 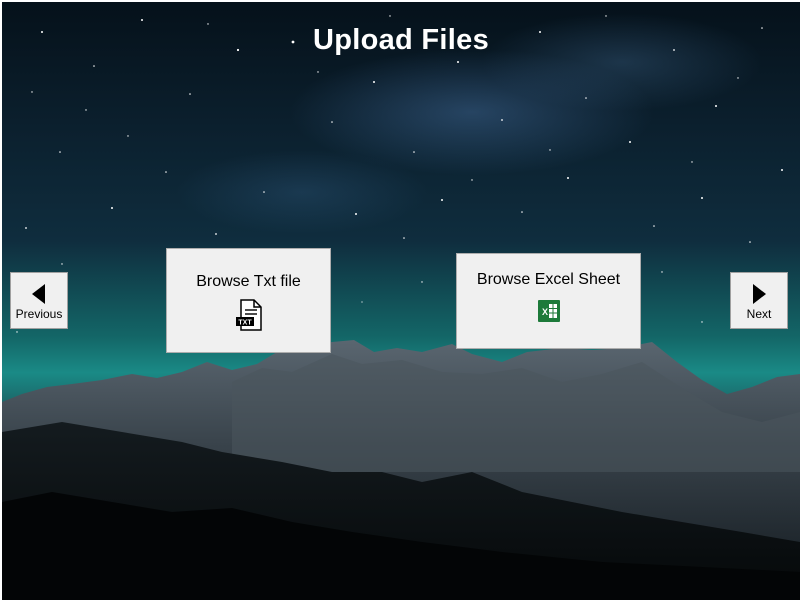 I want to click on next-label: Next, so click(x=759, y=314).